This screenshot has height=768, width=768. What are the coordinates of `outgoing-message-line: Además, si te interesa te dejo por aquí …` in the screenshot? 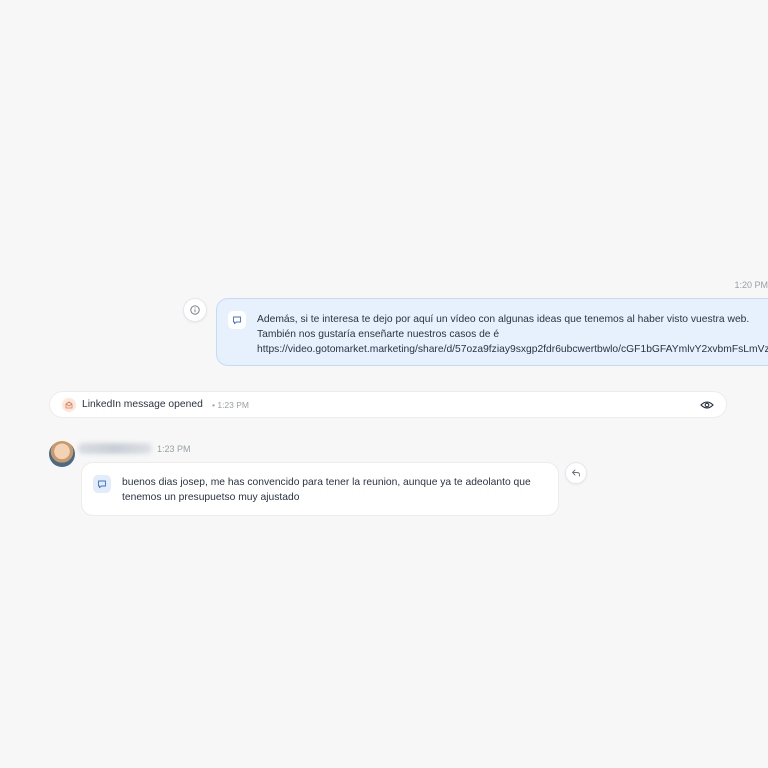 It's located at (503, 319).